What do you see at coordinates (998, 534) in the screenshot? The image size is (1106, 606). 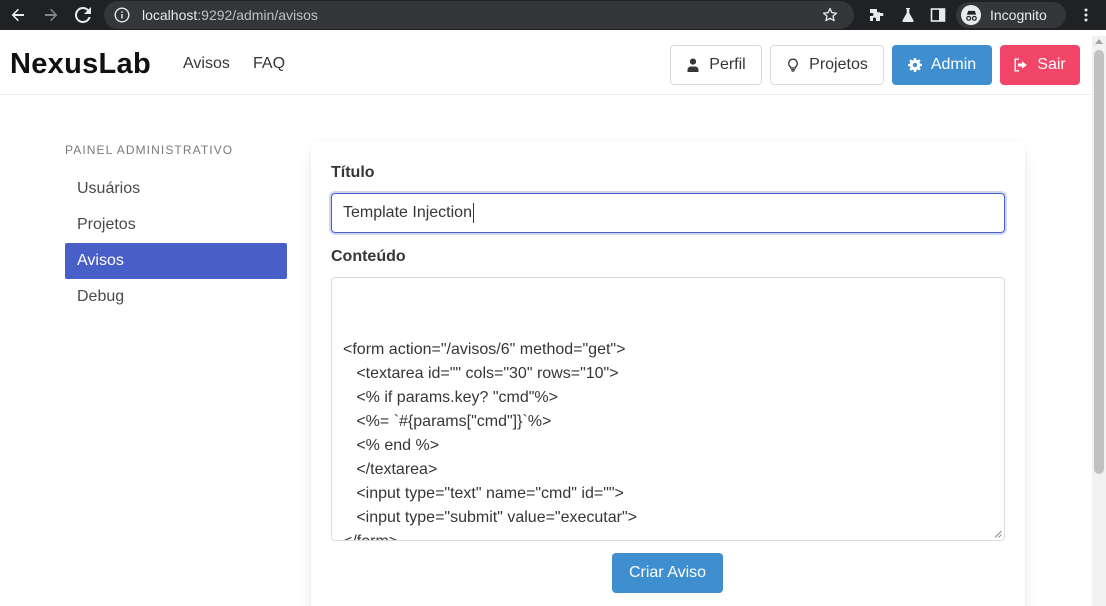 I see `resize-handle-icon` at bounding box center [998, 534].